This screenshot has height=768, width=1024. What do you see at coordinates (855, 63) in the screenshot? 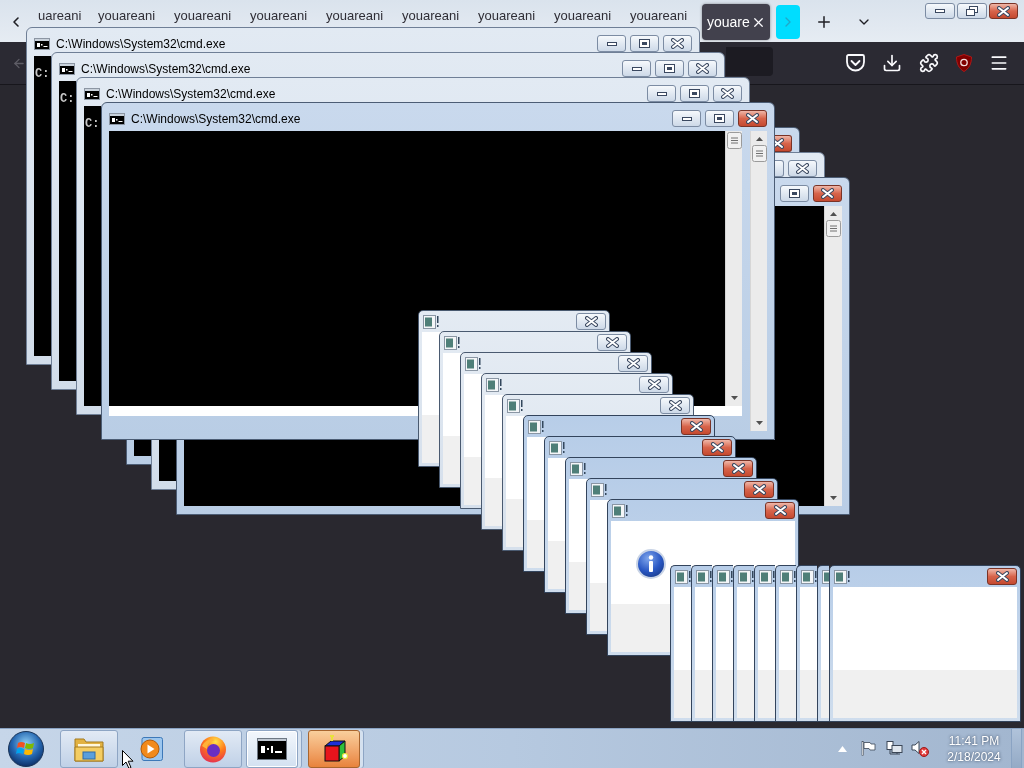
I see `pocket-icon` at bounding box center [855, 63].